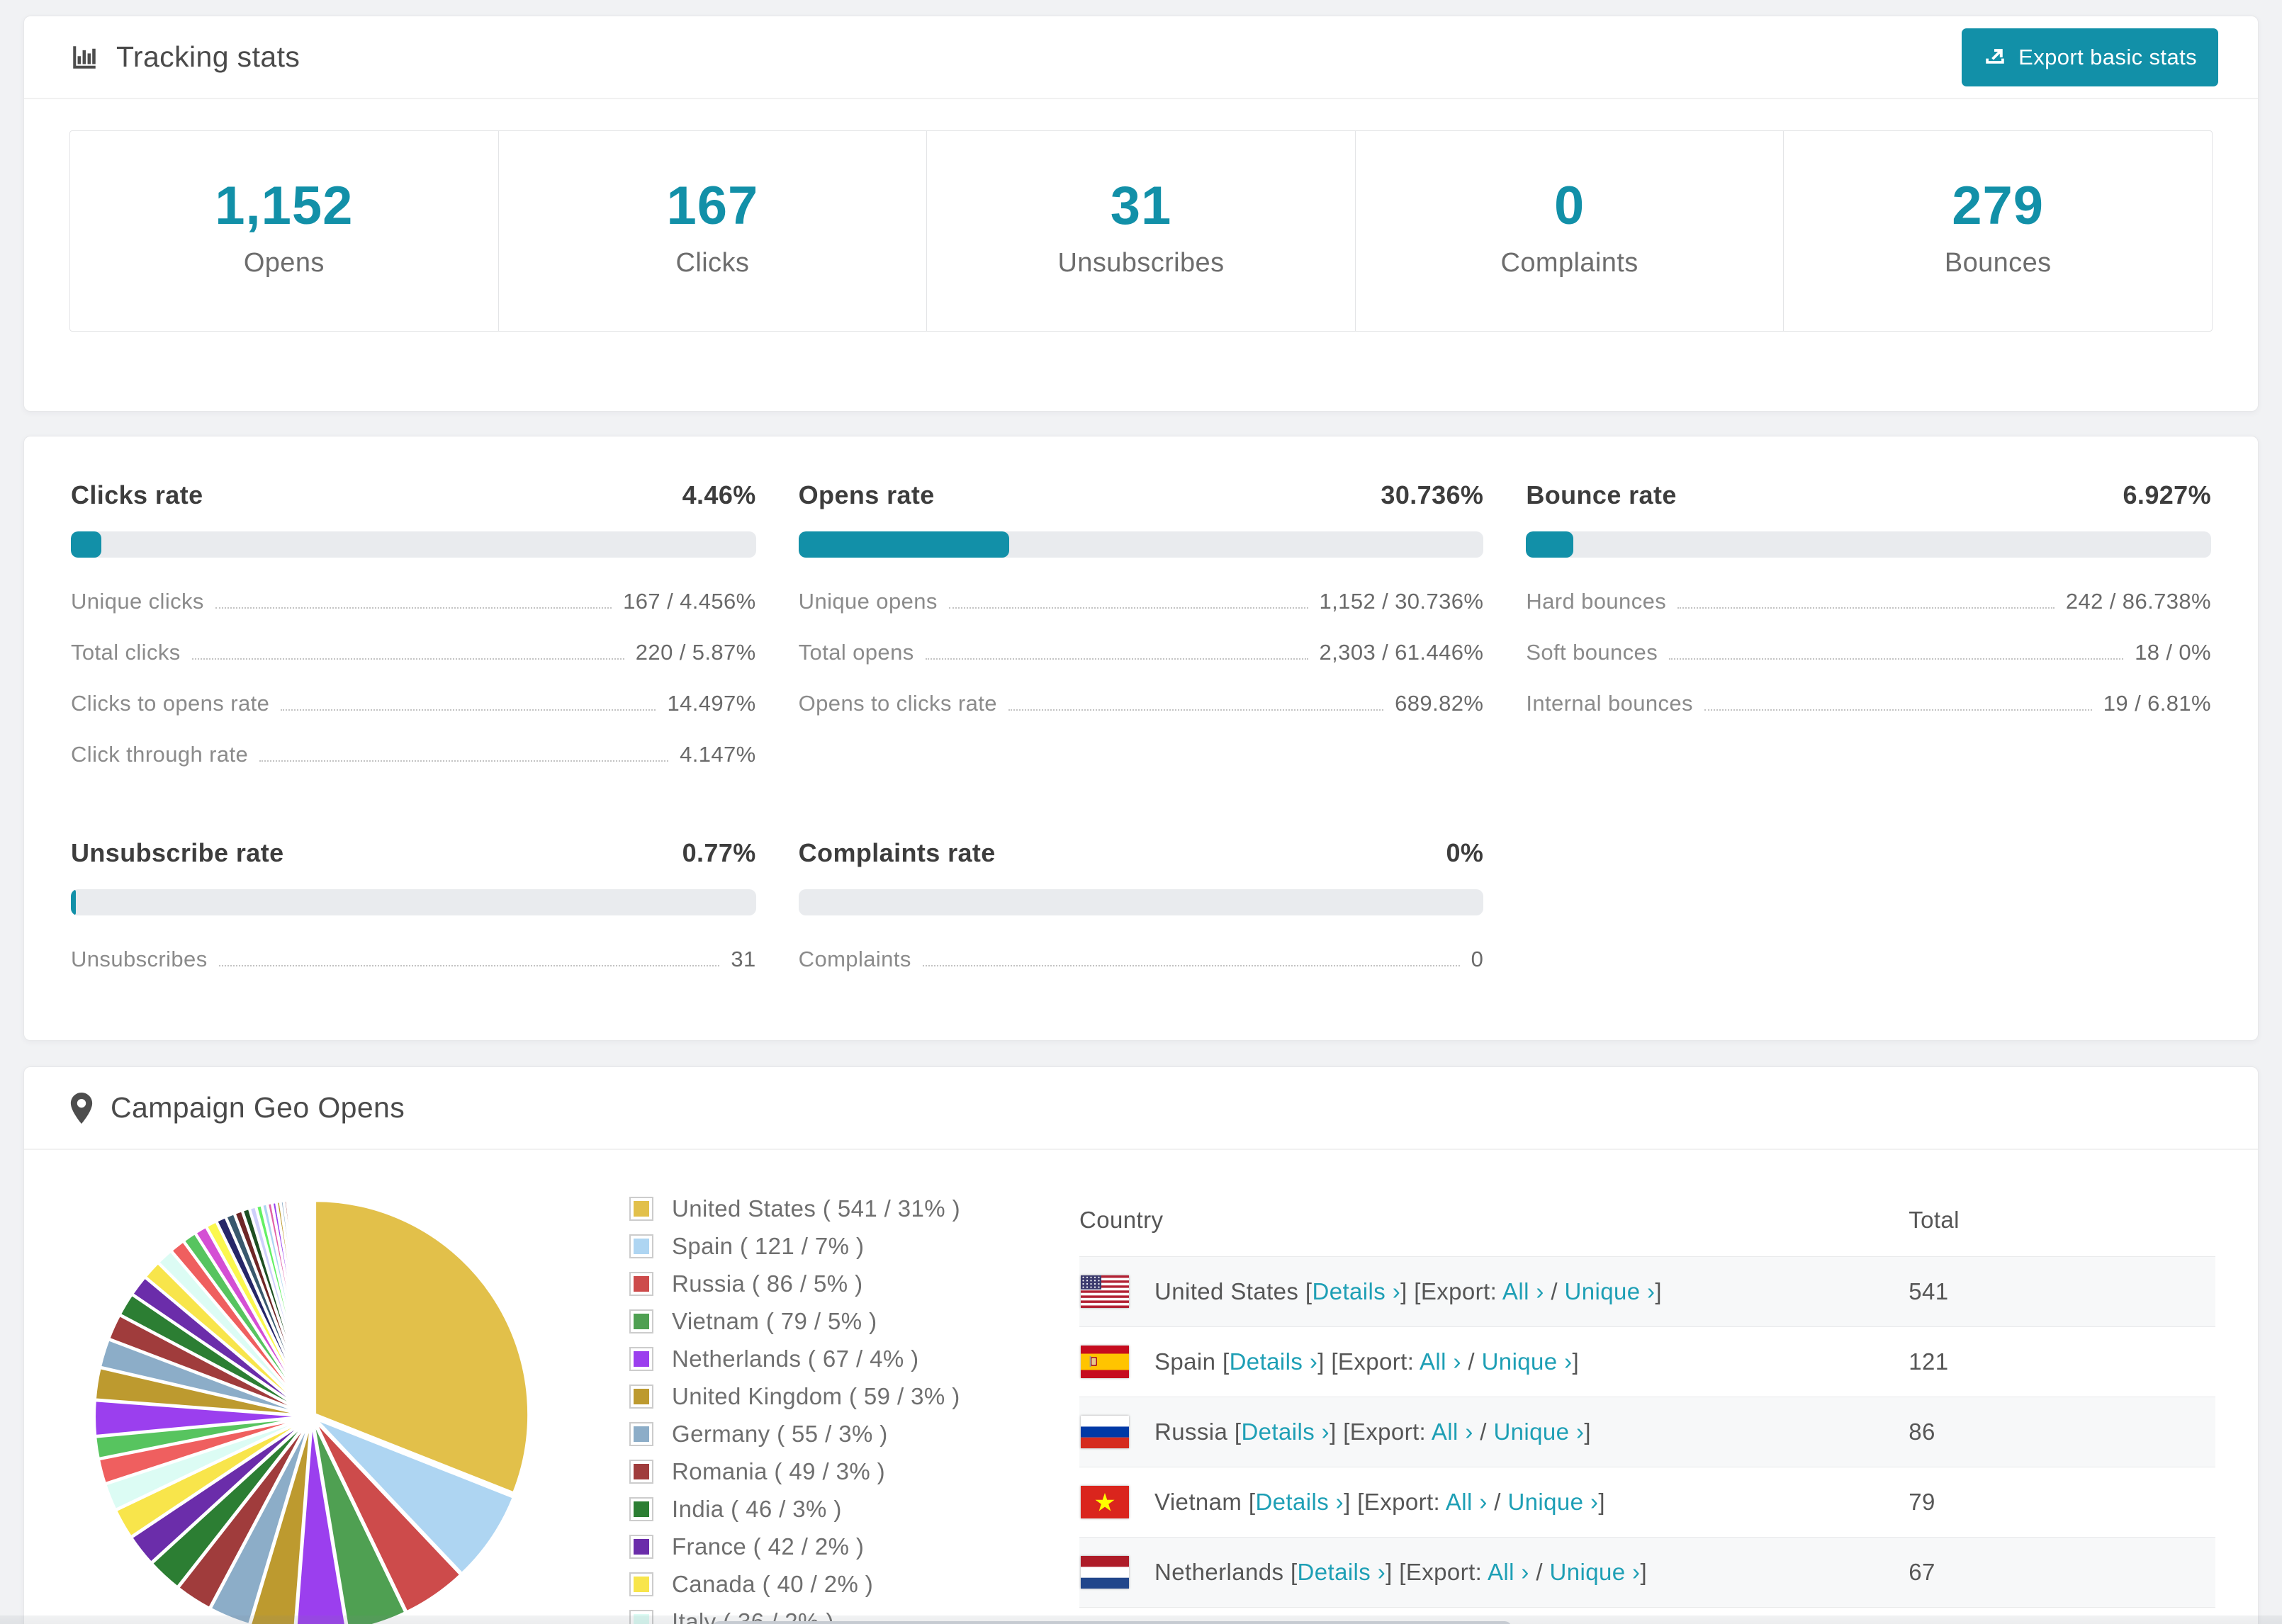 The height and width of the screenshot is (1624, 2282). I want to click on legend-item-france: France ( 42 / 2% ), so click(795, 1547).